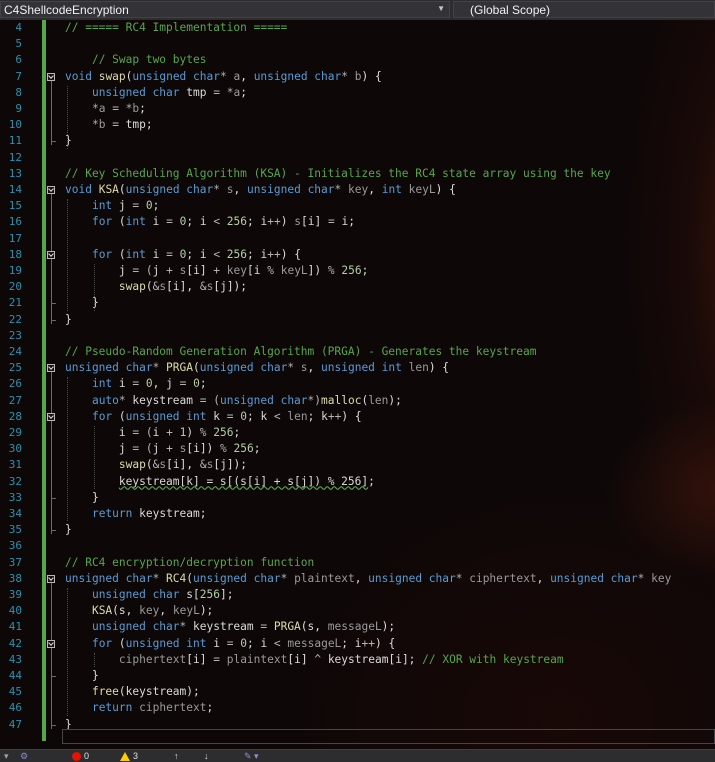 Image resolution: width=715 pixels, height=762 pixels. I want to click on function-name: swap, so click(132, 287).